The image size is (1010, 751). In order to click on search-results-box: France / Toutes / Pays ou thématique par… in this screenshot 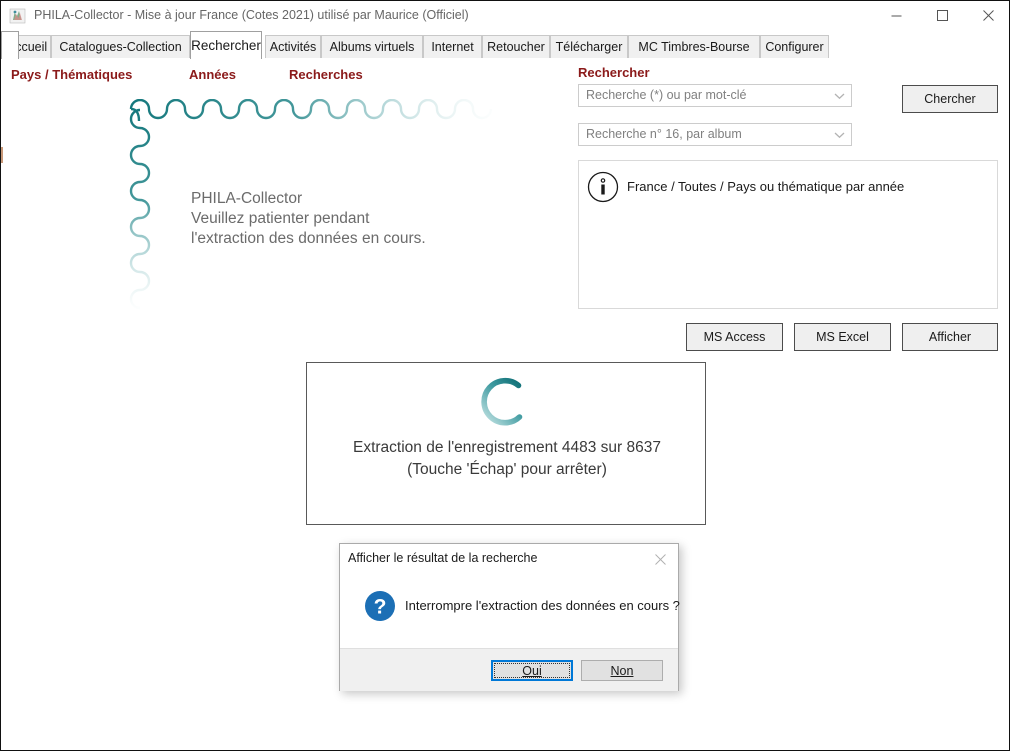, I will do `click(788, 234)`.